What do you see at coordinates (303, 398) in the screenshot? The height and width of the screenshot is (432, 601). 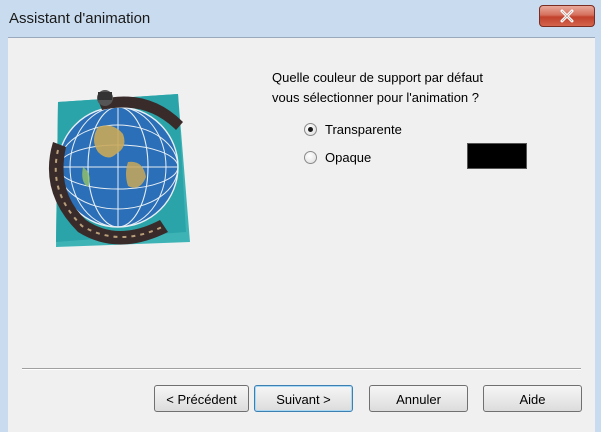 I see `next-button: Suivant >` at bounding box center [303, 398].